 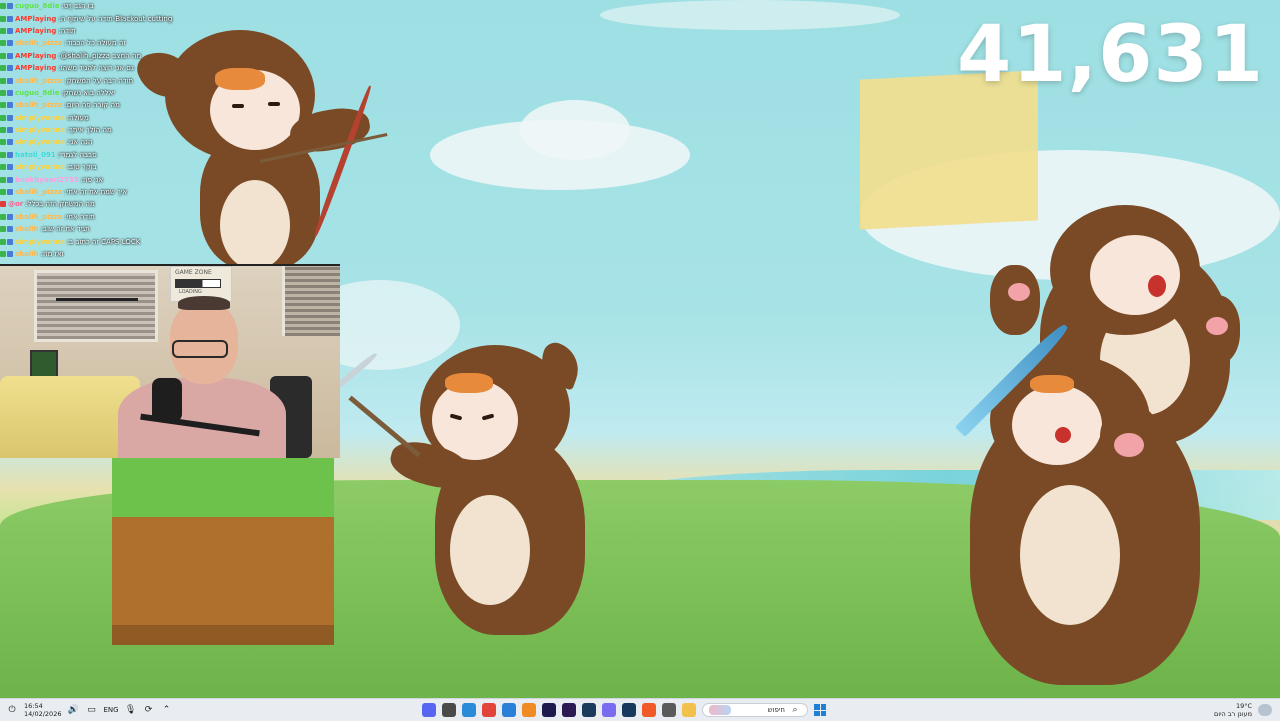 I want to click on file-explorer-app-icon, so click(x=449, y=710).